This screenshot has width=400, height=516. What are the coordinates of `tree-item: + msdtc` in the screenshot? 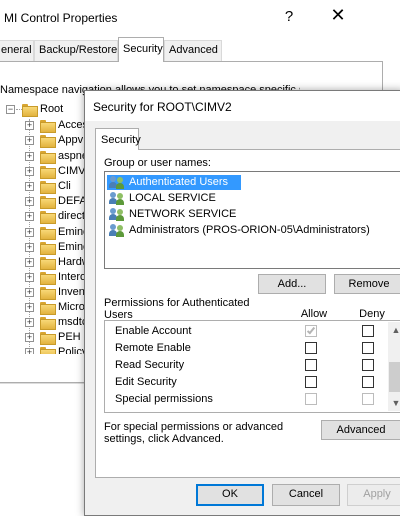 It's located at (46, 323).